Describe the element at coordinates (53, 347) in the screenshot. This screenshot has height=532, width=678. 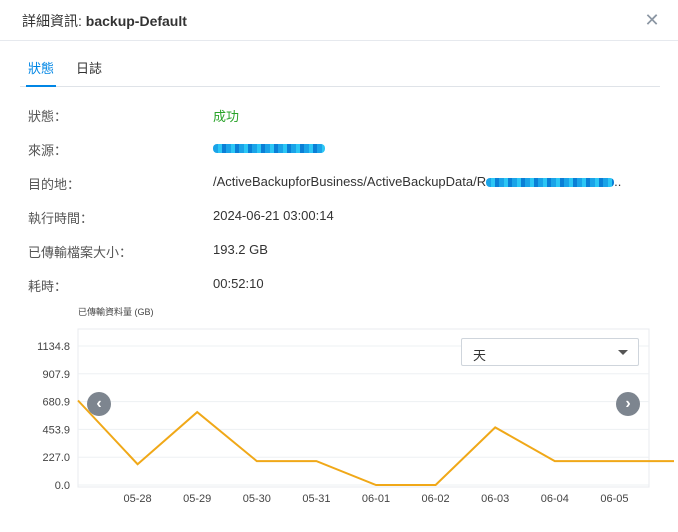
I see `y-tick-label: 1134.8` at that location.